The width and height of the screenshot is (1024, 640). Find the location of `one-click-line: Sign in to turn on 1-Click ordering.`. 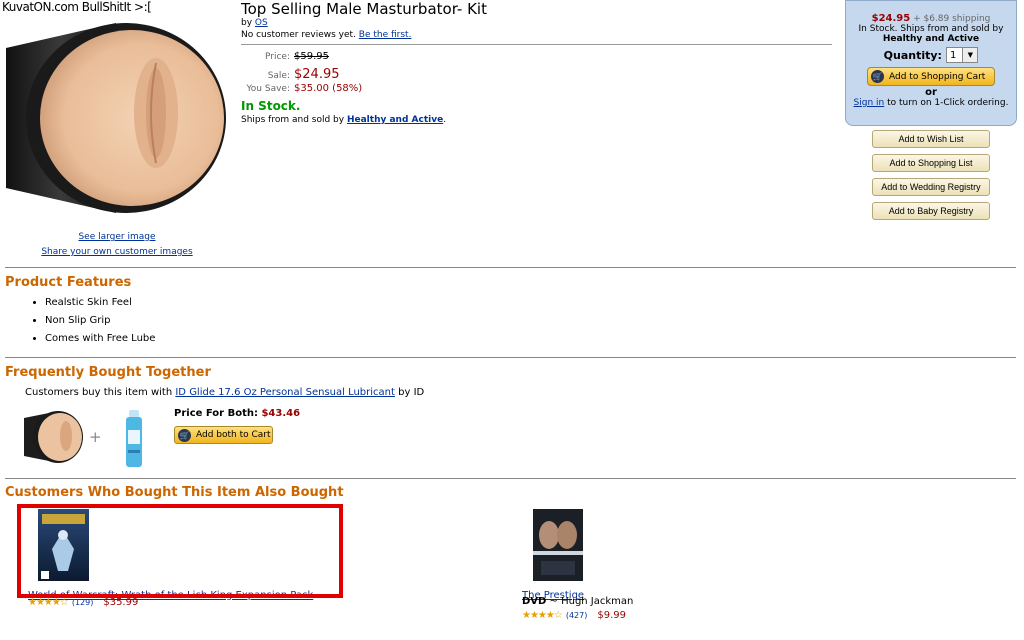

one-click-line: Sign in to turn on 1-Click ordering. is located at coordinates (931, 103).